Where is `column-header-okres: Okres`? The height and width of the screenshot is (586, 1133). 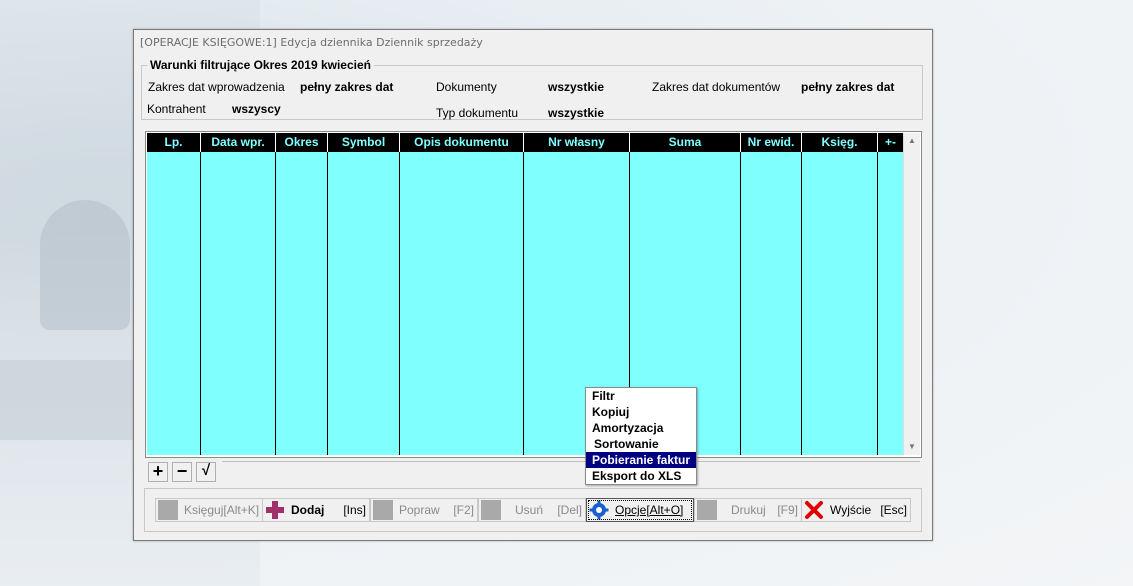 column-header-okres: Okres is located at coordinates (302, 142).